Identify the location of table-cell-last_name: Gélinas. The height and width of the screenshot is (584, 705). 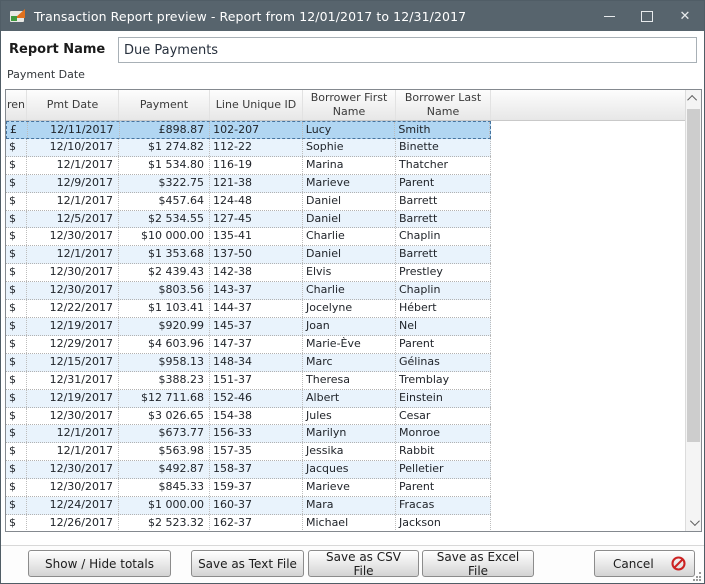
(443, 362).